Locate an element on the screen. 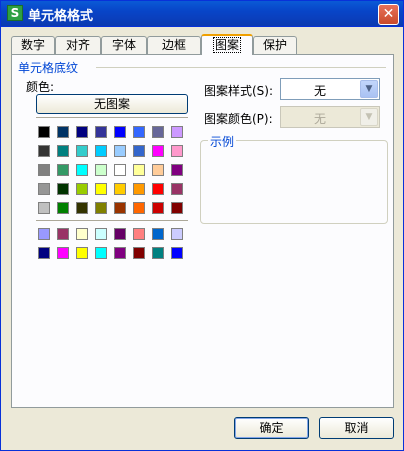  dialog-title: 单元格格式 is located at coordinates (61, 16).